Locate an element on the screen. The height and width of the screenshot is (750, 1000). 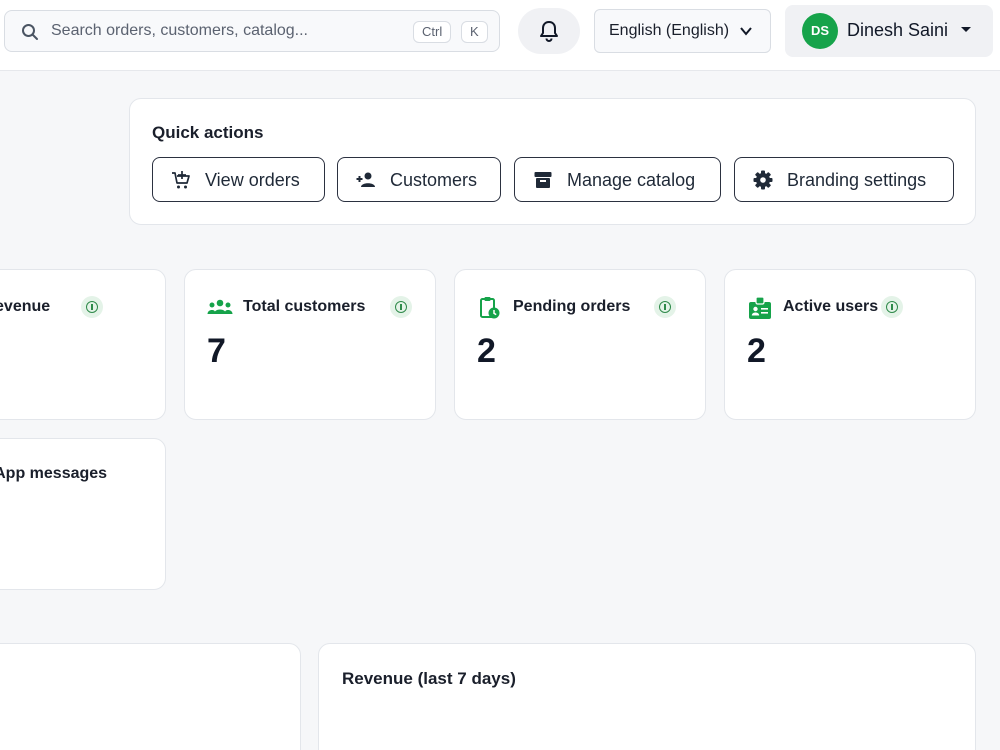
add-person-icon is located at coordinates (365, 179).